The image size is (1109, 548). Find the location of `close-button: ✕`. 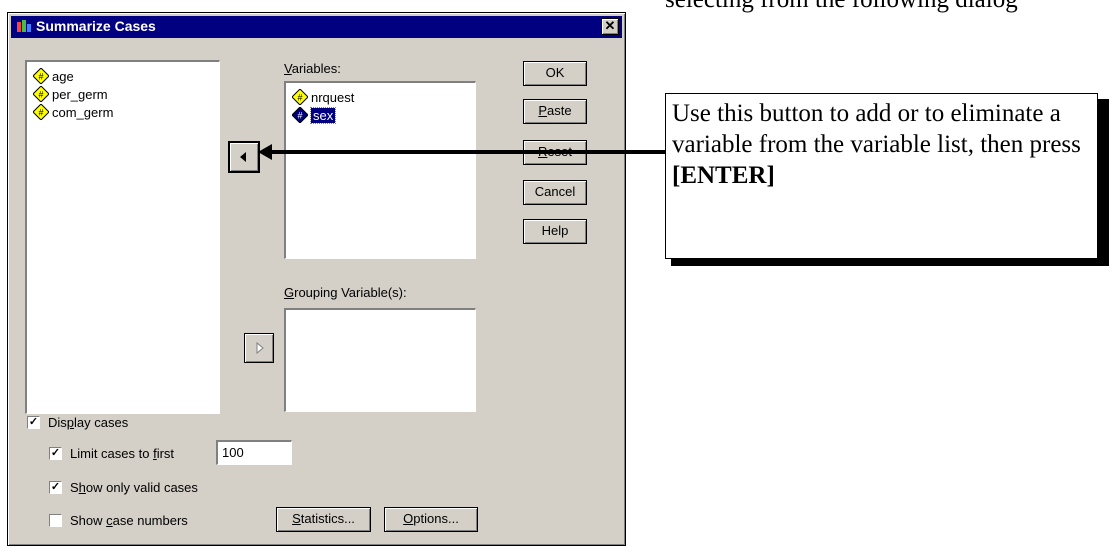

close-button: ✕ is located at coordinates (610, 26).